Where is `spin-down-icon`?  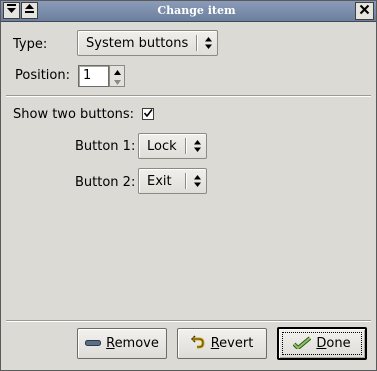
spin-down-icon is located at coordinates (117, 81).